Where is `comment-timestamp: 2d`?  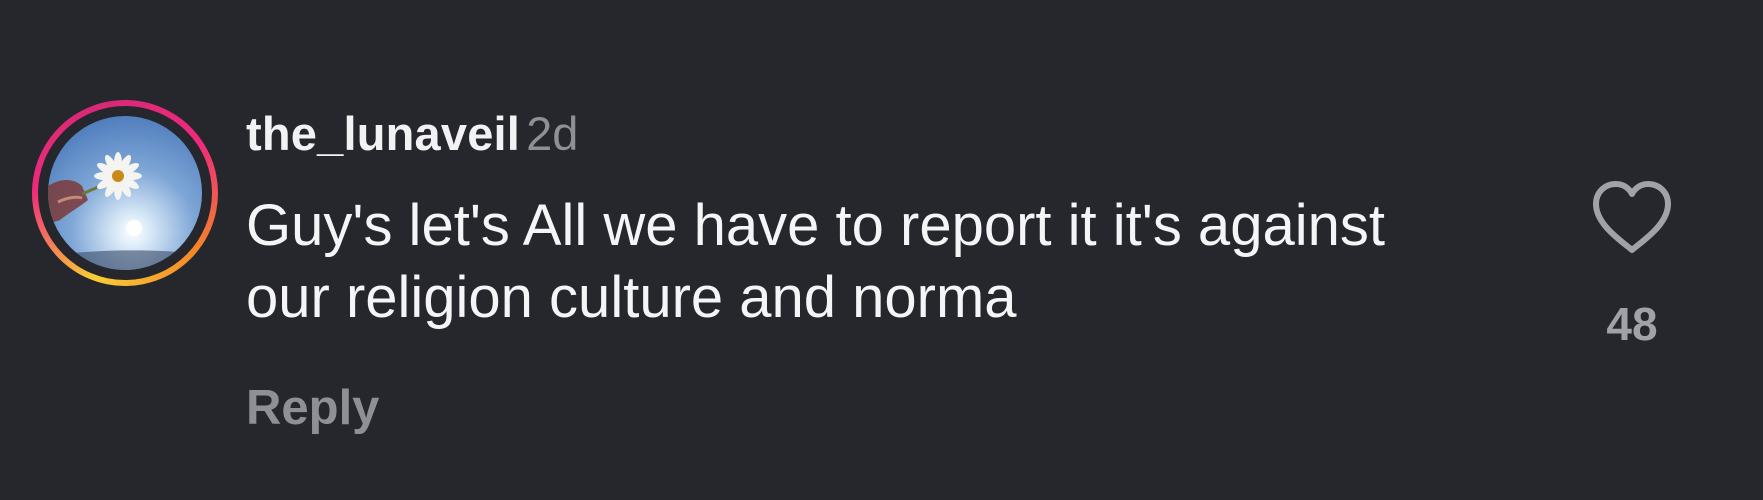
comment-timestamp: 2d is located at coordinates (552, 133).